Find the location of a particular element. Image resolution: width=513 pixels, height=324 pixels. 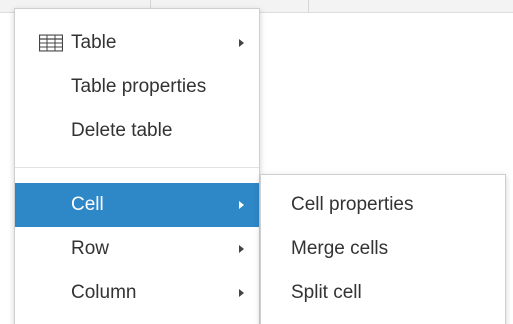

menu-item-label: Table is located at coordinates (94, 42).